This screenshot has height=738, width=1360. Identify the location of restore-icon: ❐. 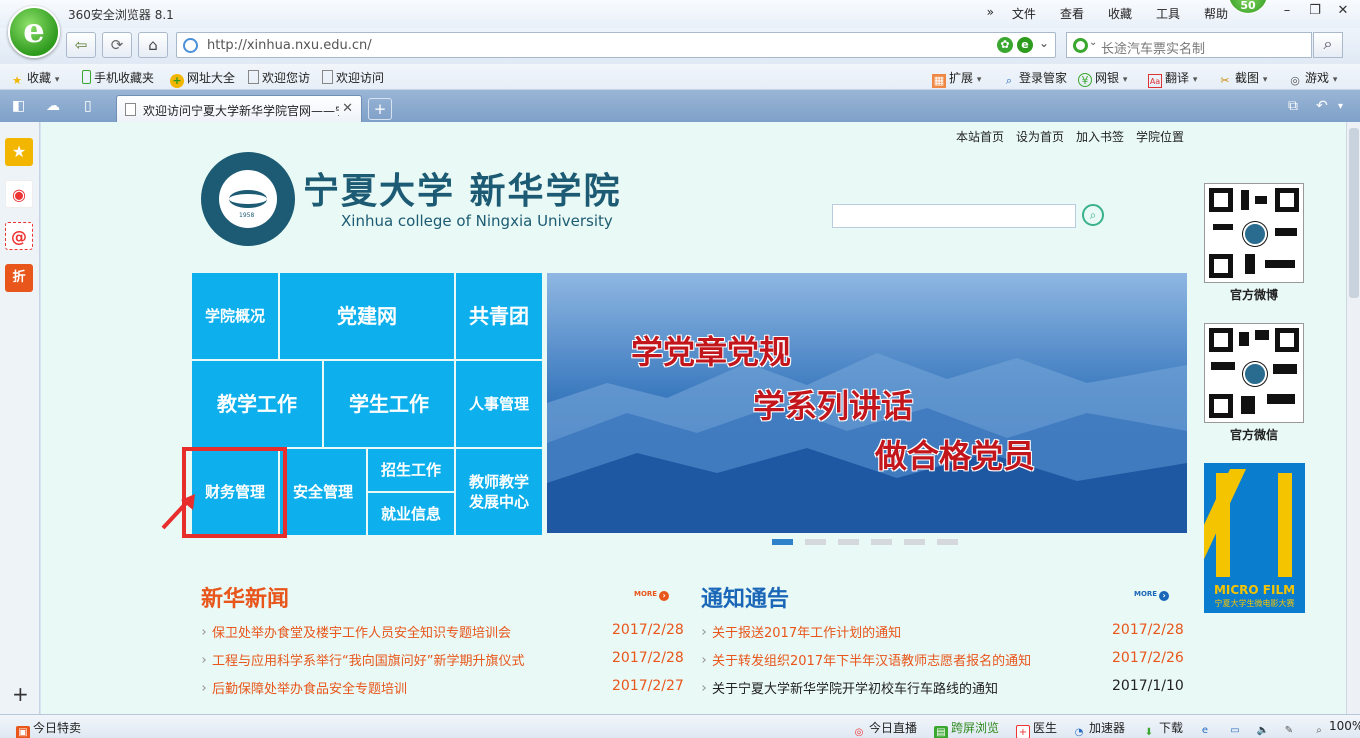
(1315, 12).